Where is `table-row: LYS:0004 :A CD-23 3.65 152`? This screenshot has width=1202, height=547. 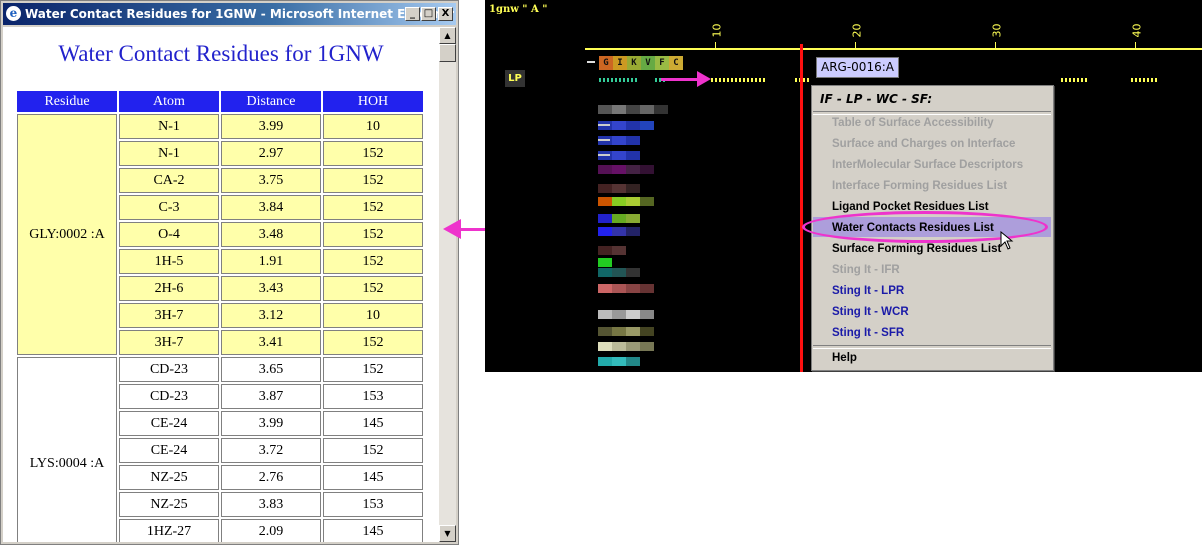
table-row: LYS:0004 :A CD-23 3.65 152 is located at coordinates (220, 449).